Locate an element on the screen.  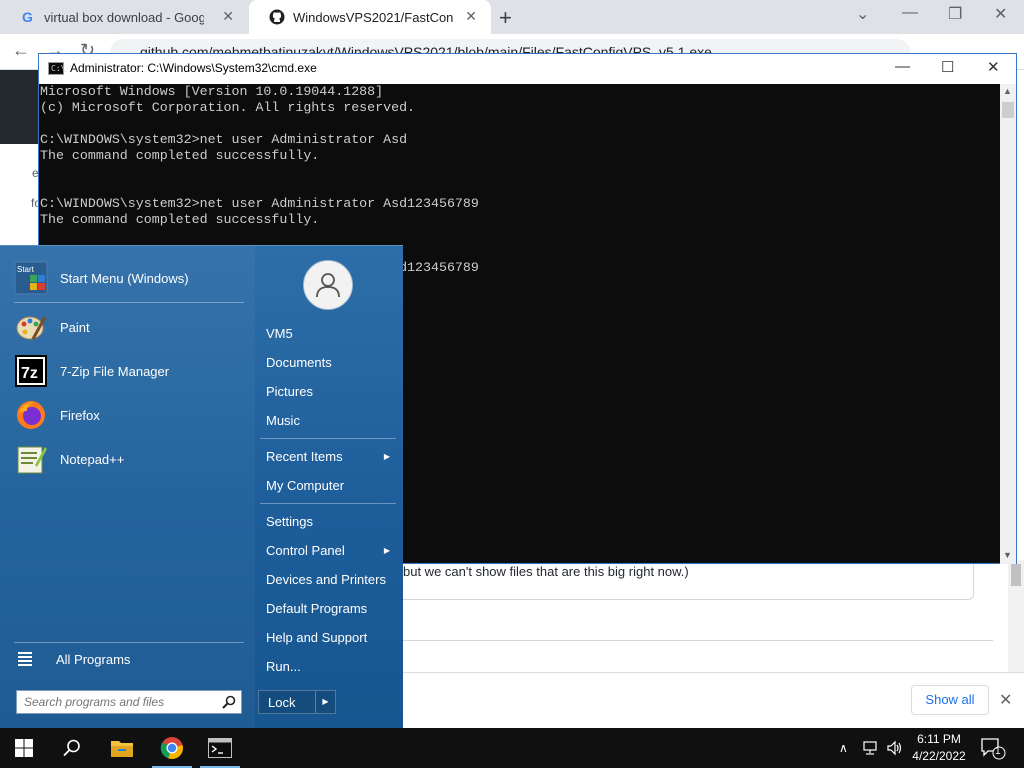
program-start-menu-windows: Start Start Menu (Windows) is located at coordinates (130, 278).